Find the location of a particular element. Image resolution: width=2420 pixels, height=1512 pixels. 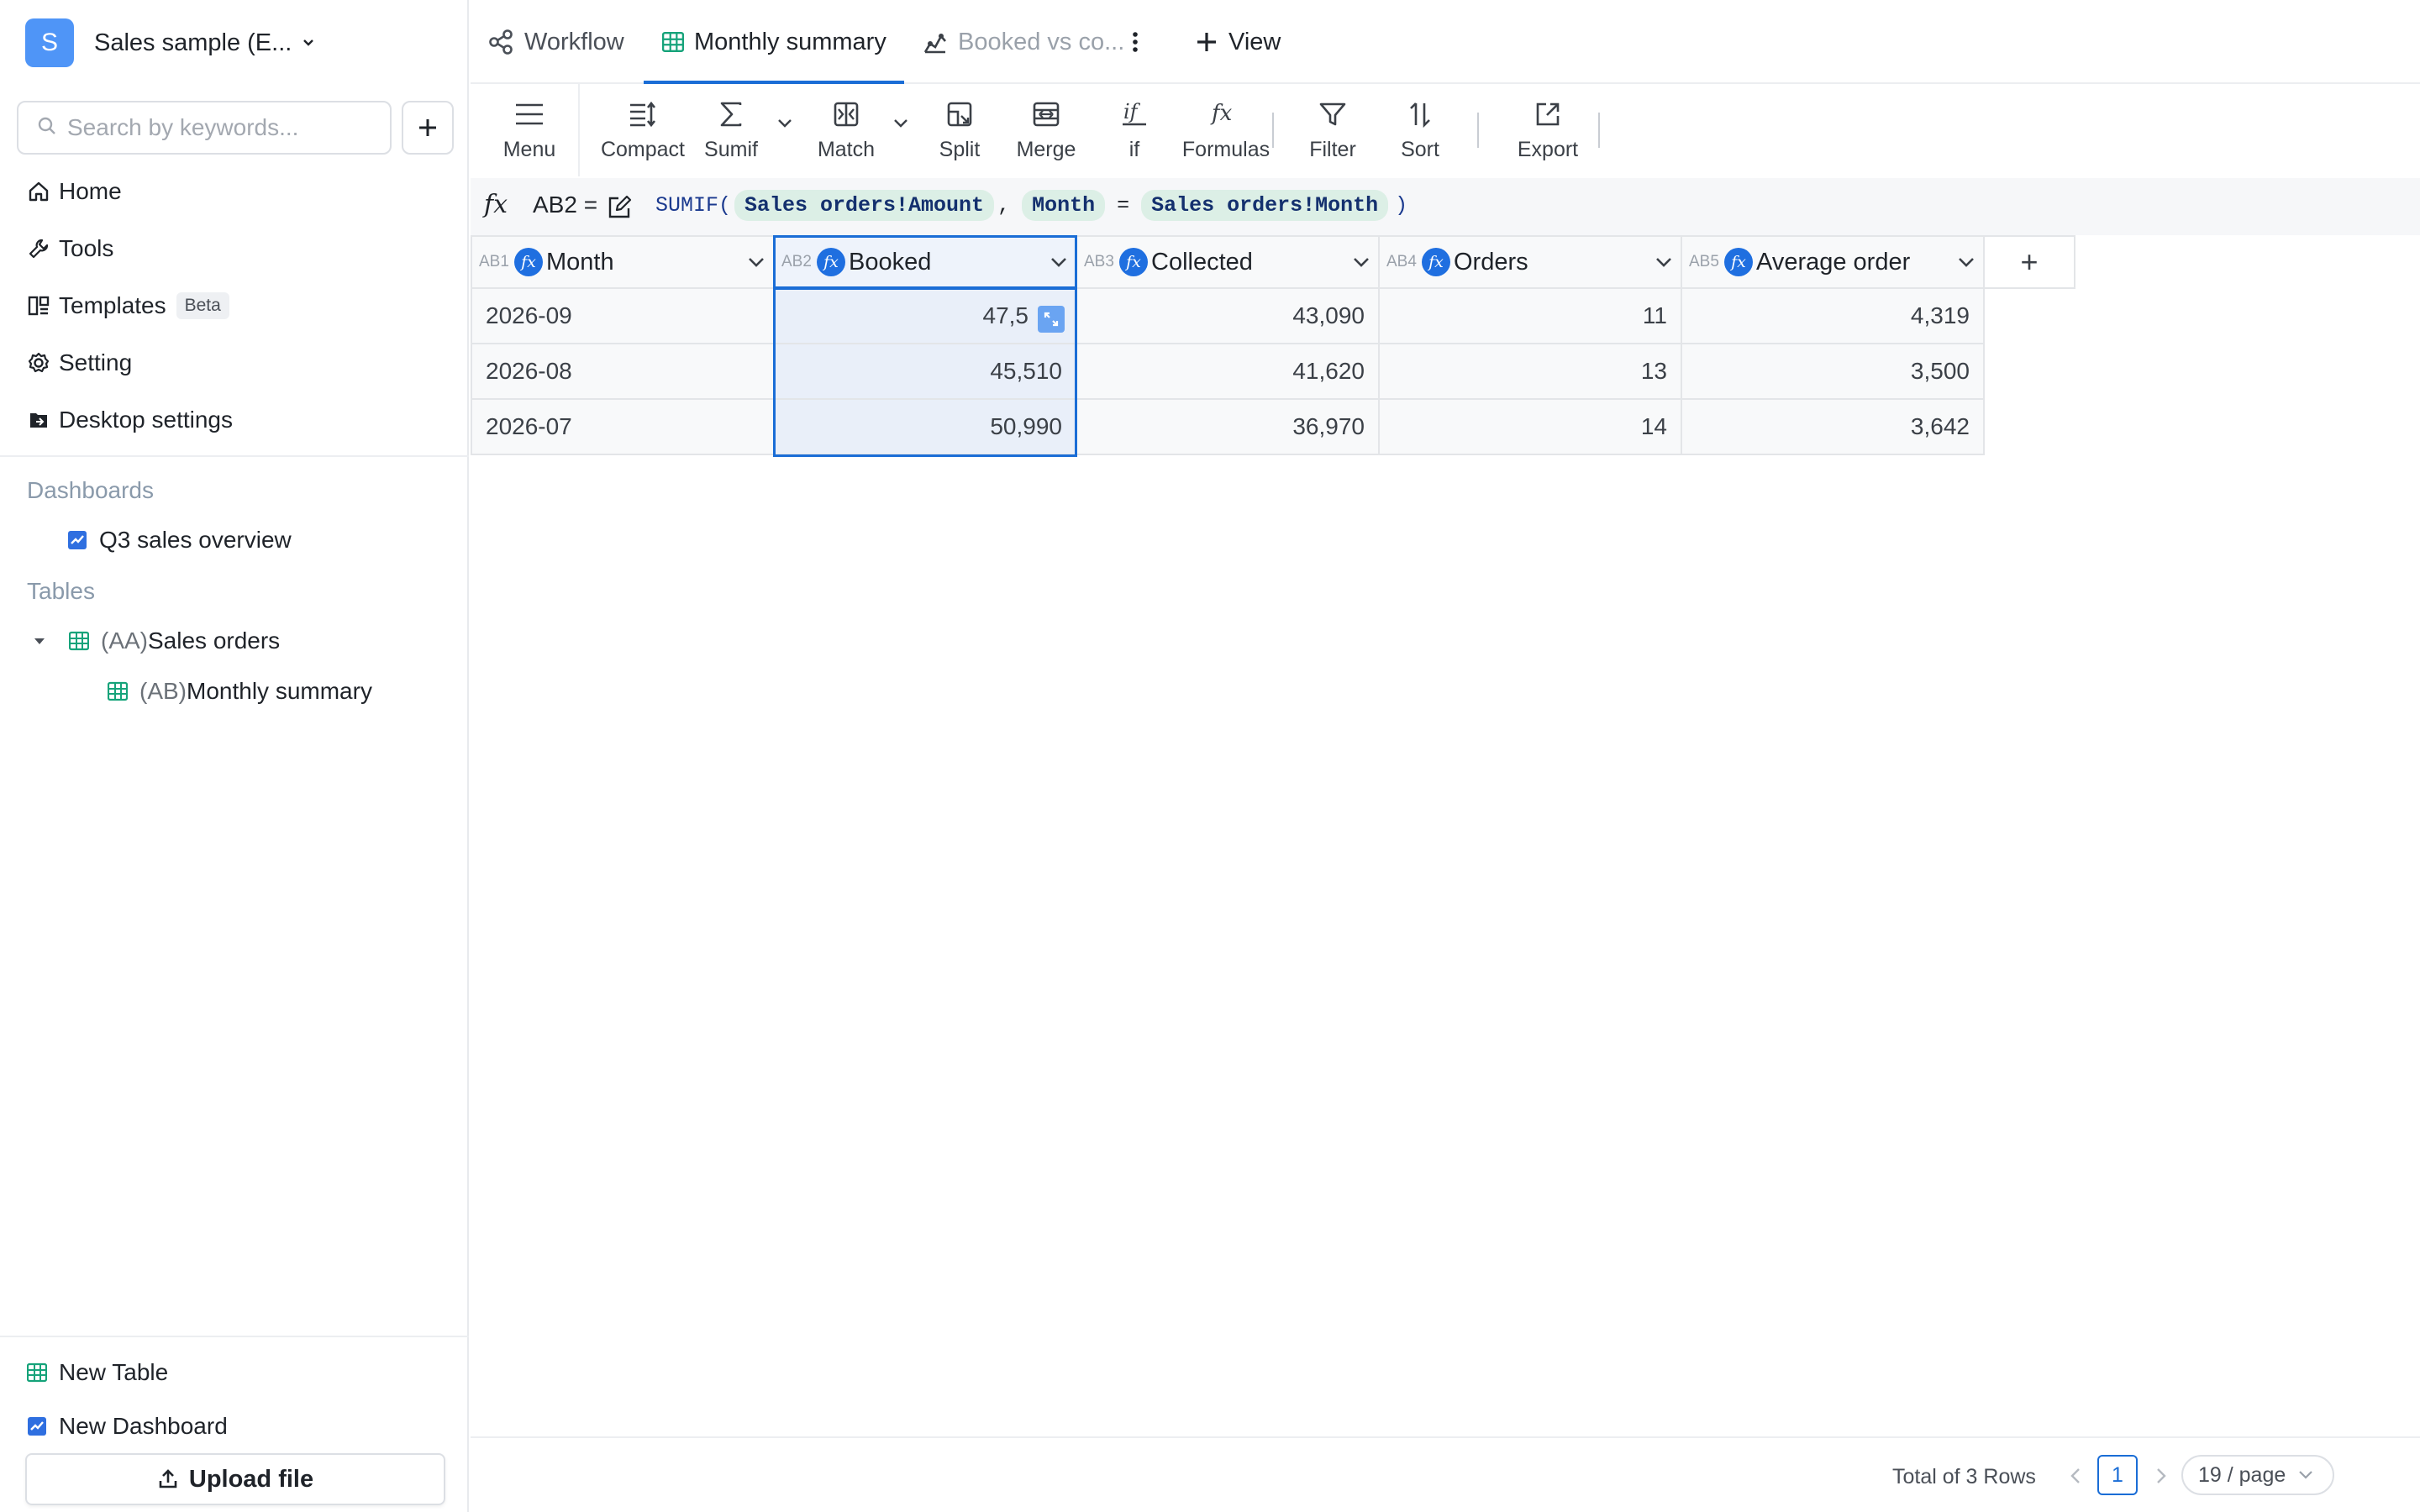

filter-label: Filter is located at coordinates (1332, 149).